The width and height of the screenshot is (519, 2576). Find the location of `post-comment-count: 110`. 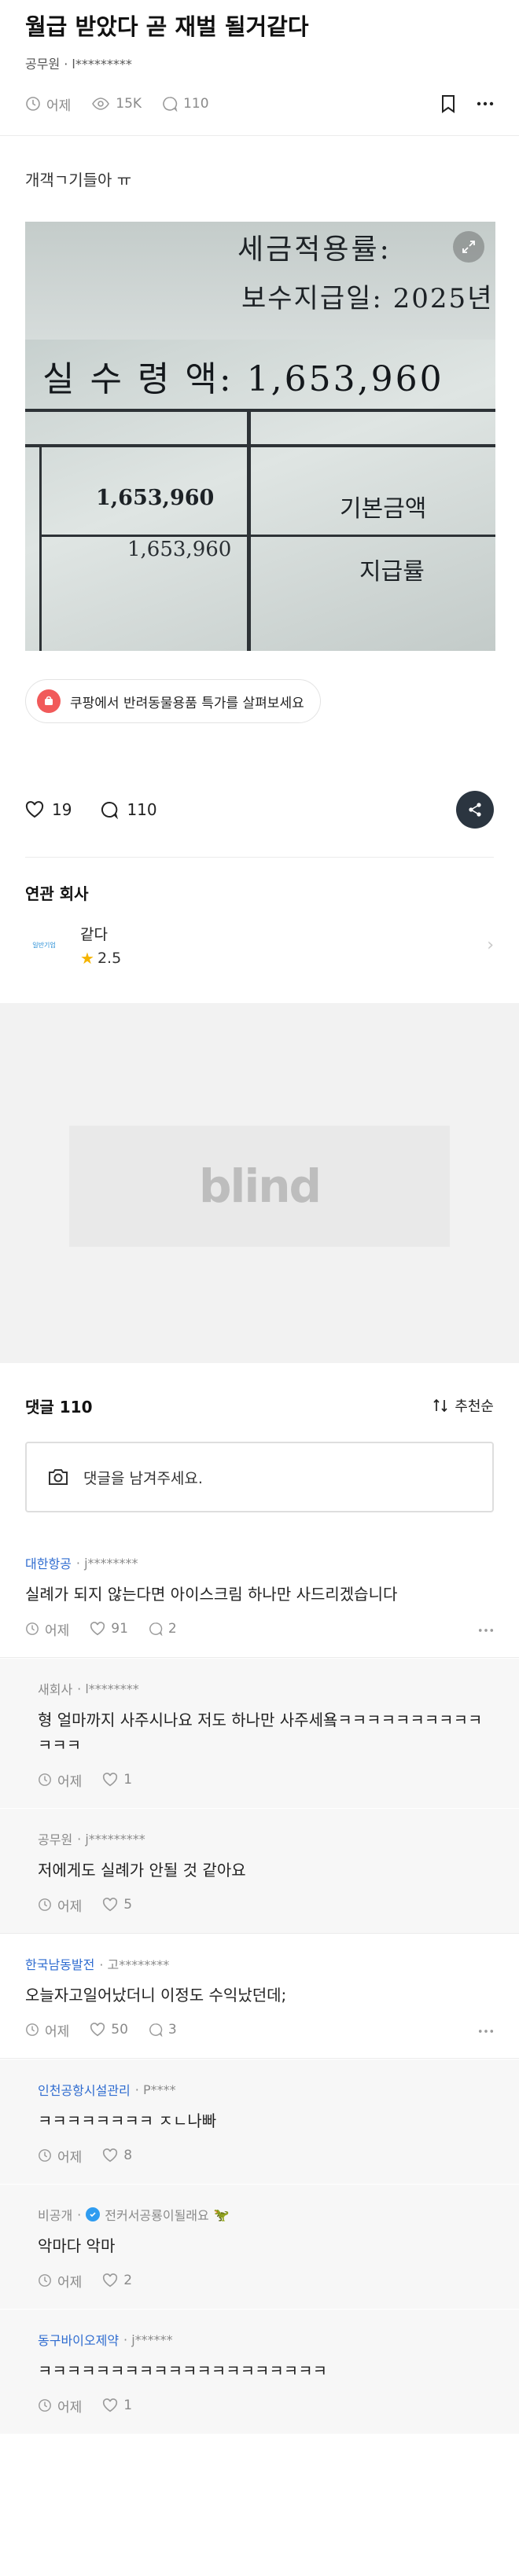

post-comment-count: 110 is located at coordinates (185, 104).